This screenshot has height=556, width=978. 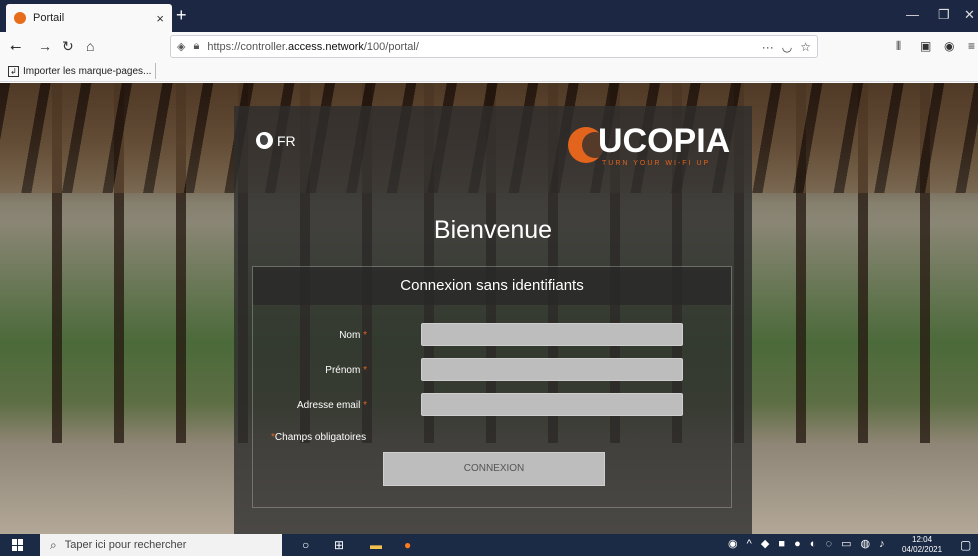 What do you see at coordinates (353, 335) in the screenshot?
I see `nom-label: Nom *` at bounding box center [353, 335].